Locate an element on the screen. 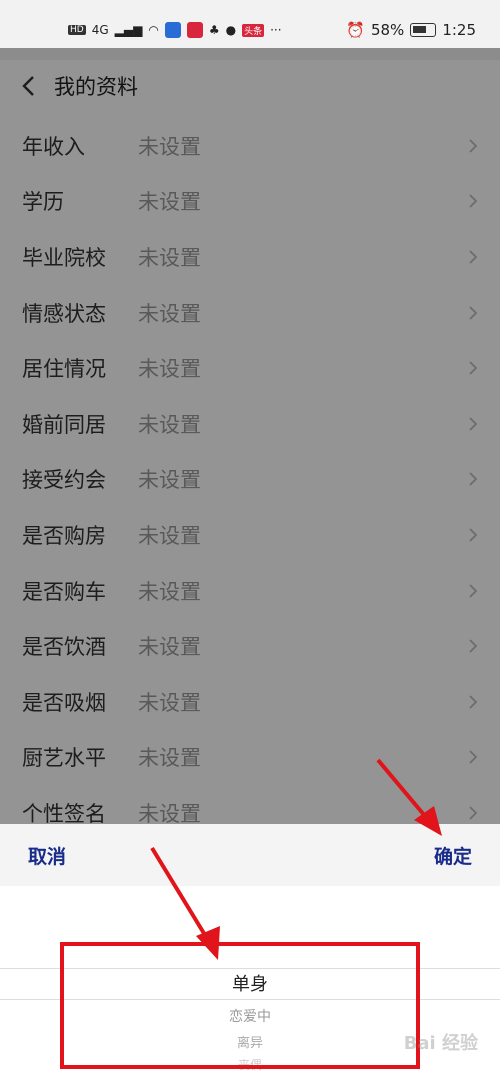  wifi-icon: ◠ is located at coordinates (153, 30).